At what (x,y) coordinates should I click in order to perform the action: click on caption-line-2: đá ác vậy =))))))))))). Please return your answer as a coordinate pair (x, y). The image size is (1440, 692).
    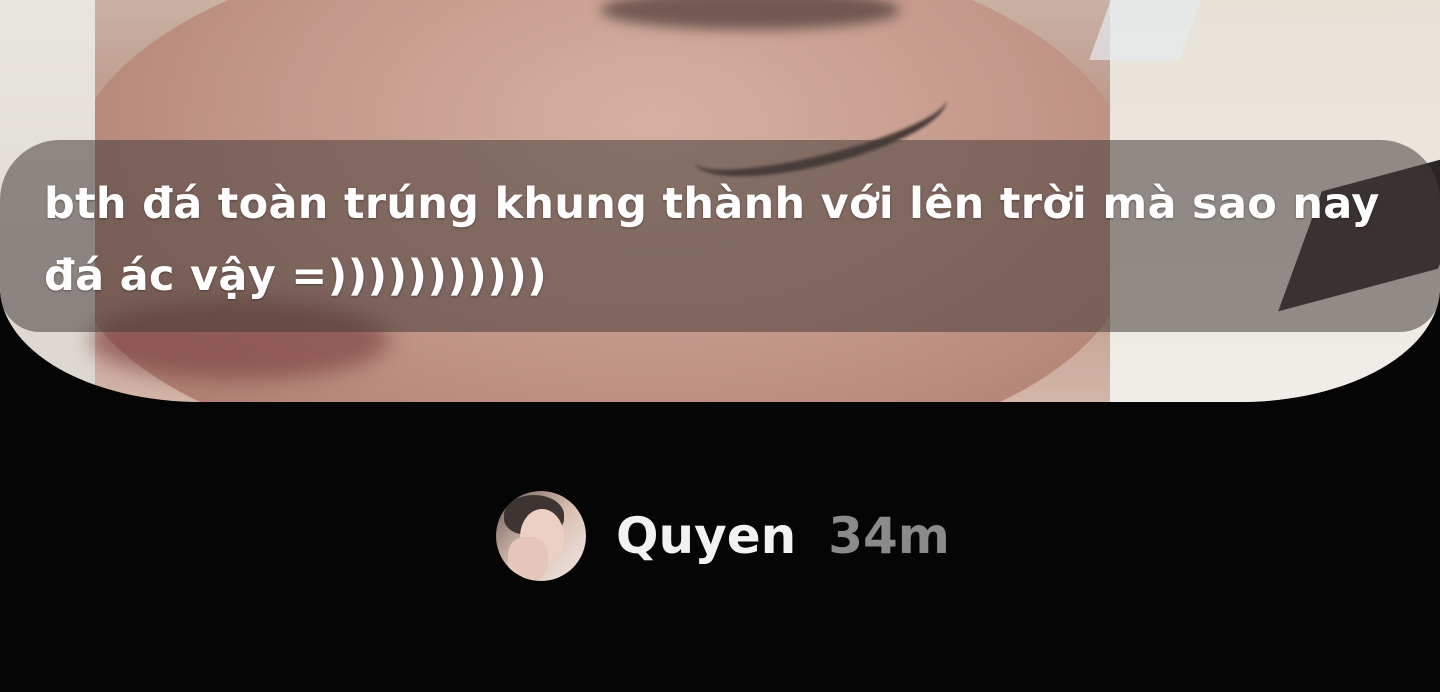
    Looking at the image, I should click on (296, 276).